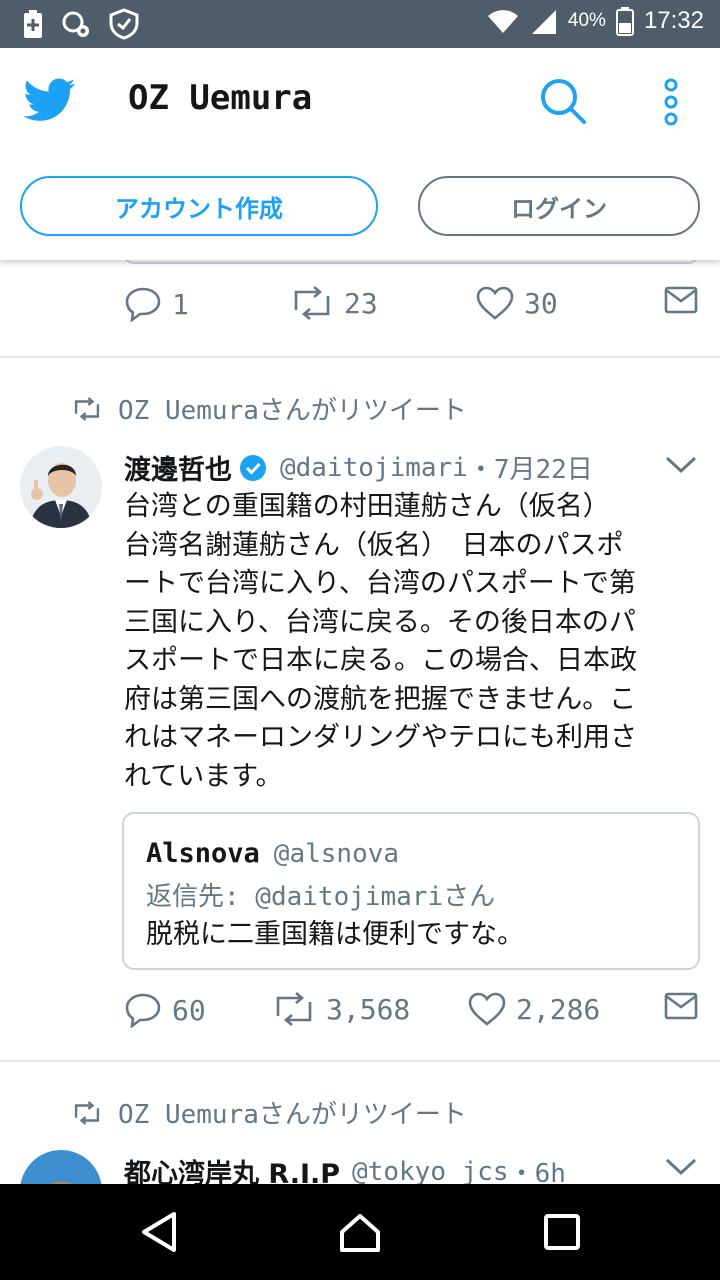 This screenshot has width=720, height=1280. What do you see at coordinates (178, 467) in the screenshot?
I see `author-name: 渡邊哲也` at bounding box center [178, 467].